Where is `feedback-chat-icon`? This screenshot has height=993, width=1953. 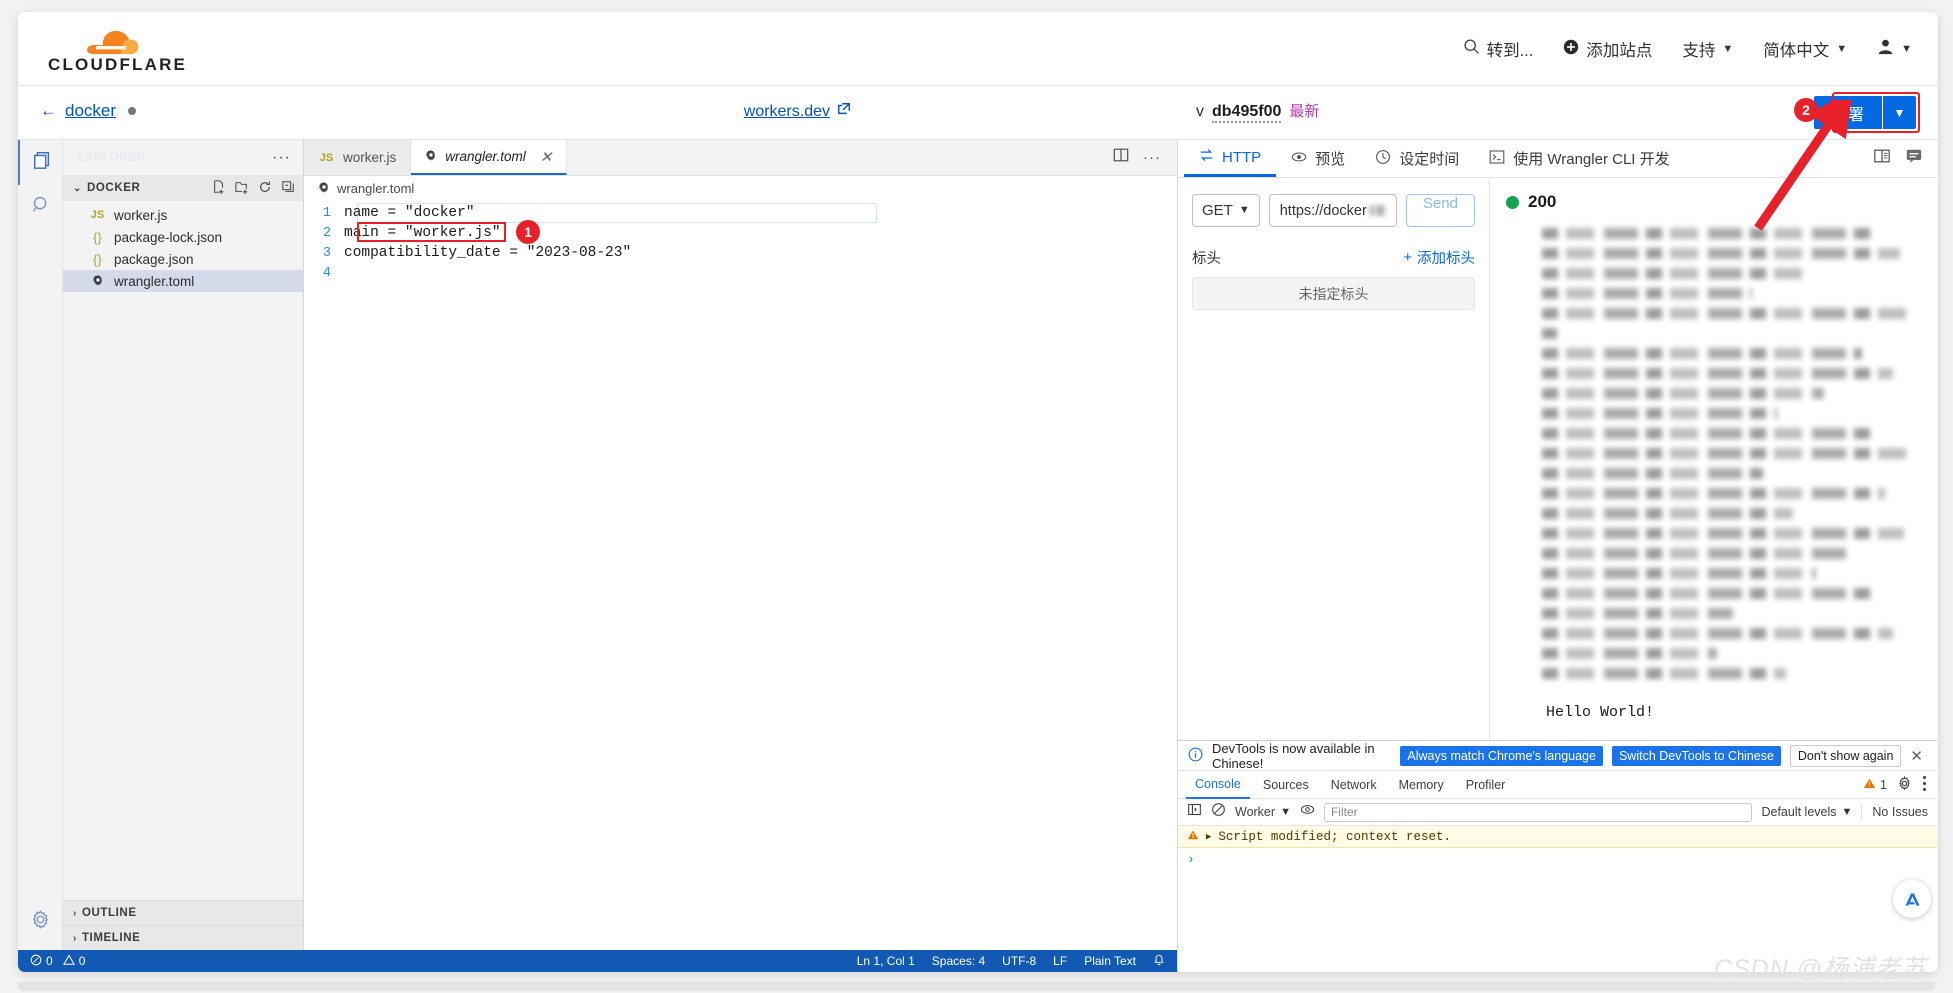 feedback-chat-icon is located at coordinates (1914, 158).